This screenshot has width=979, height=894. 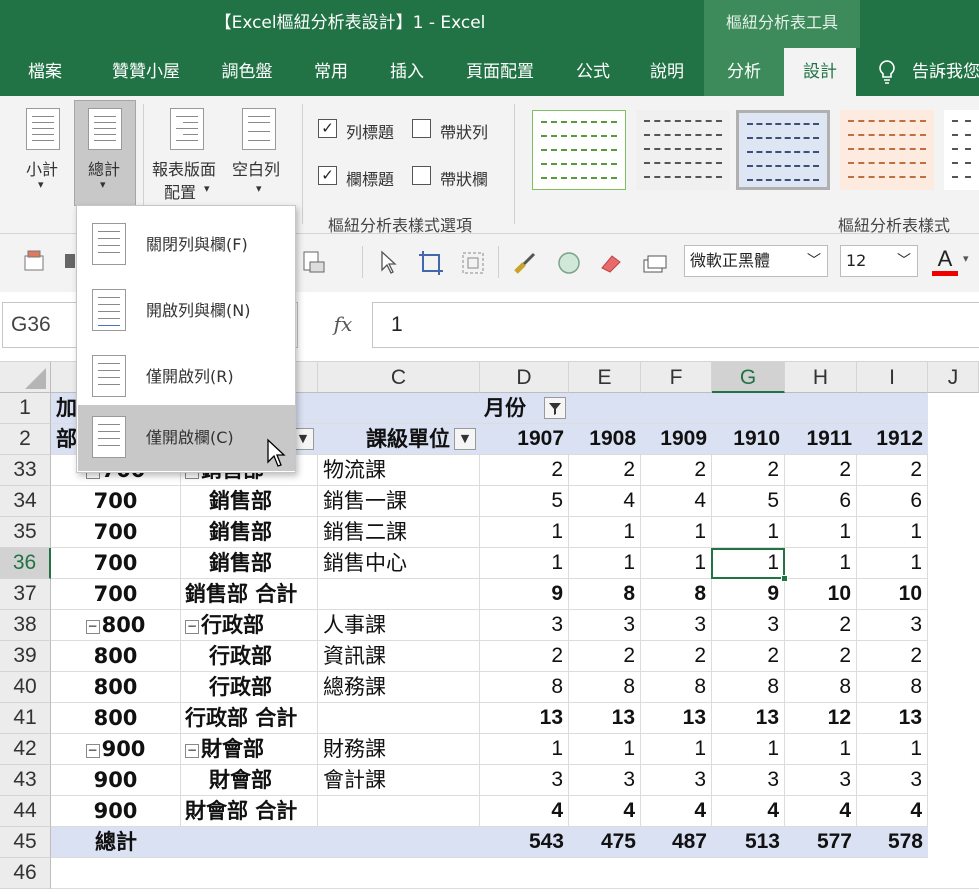 What do you see at coordinates (25, 532) in the screenshot?
I see `row-header: 35` at bounding box center [25, 532].